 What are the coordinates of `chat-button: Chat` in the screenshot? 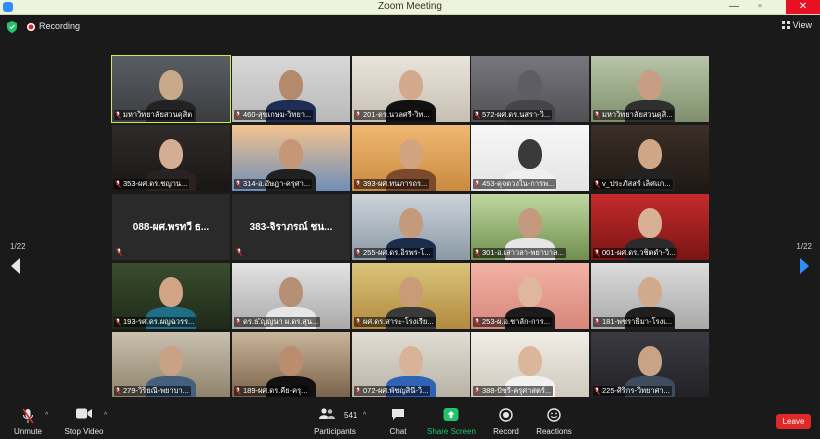 It's located at (398, 418).